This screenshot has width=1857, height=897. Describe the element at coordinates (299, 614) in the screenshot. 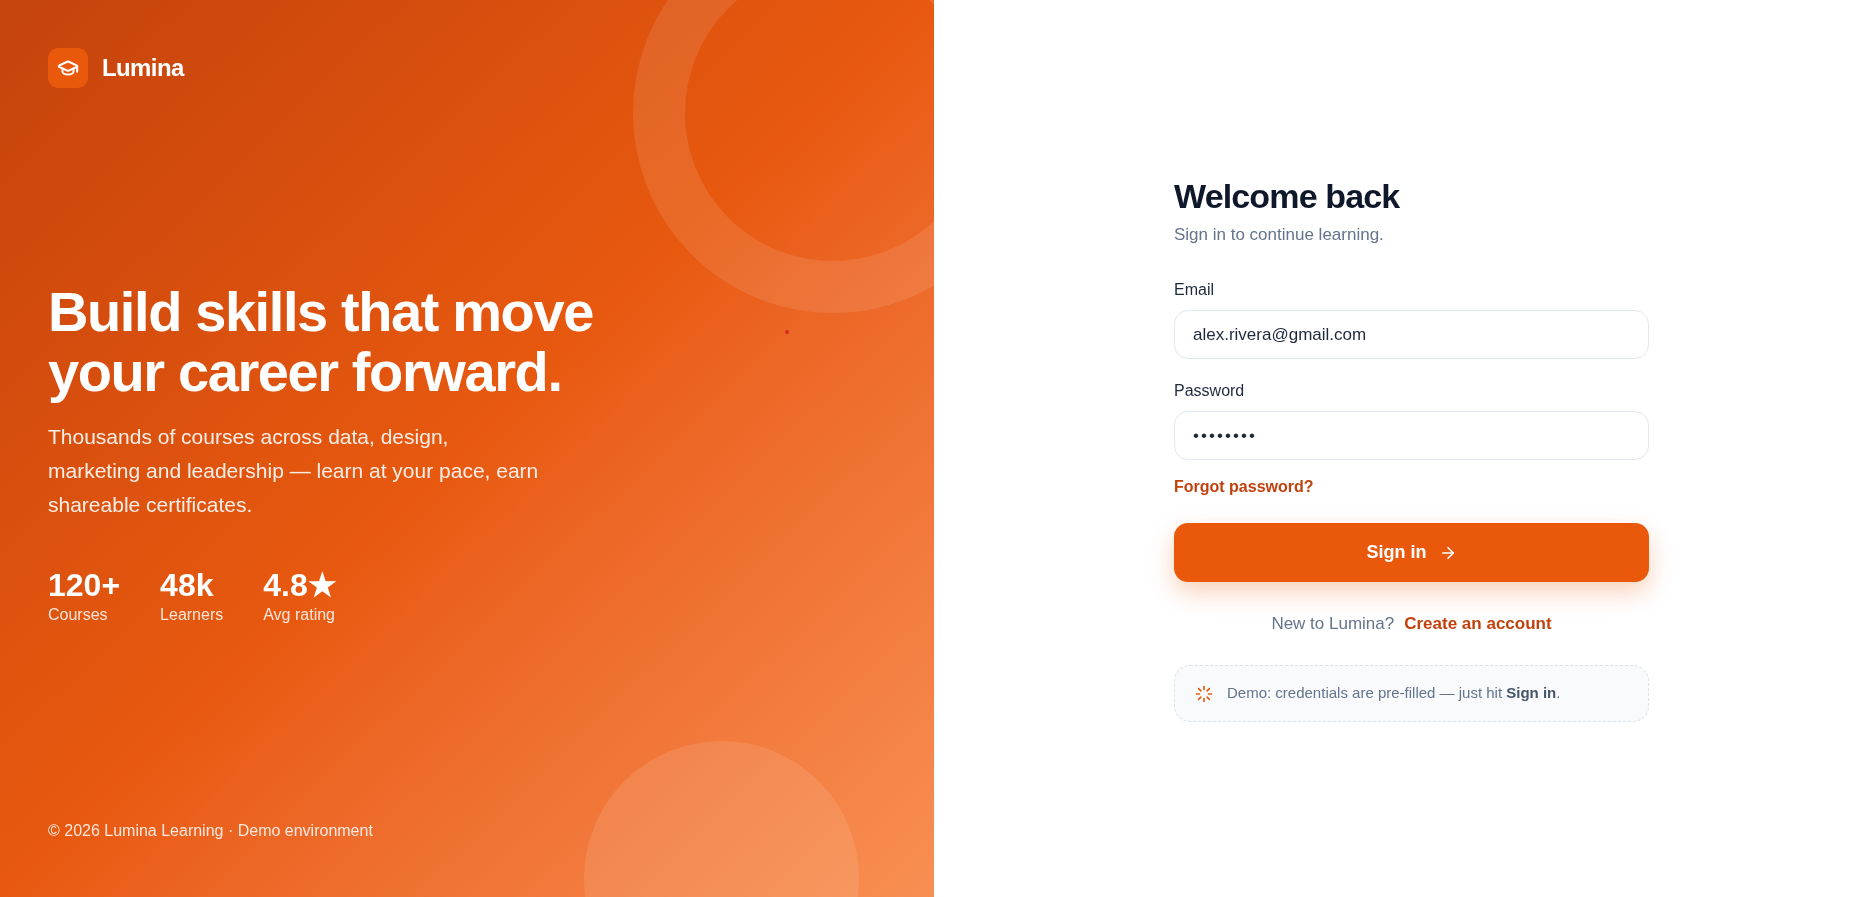

I see `stat-label: Avg rating` at that location.